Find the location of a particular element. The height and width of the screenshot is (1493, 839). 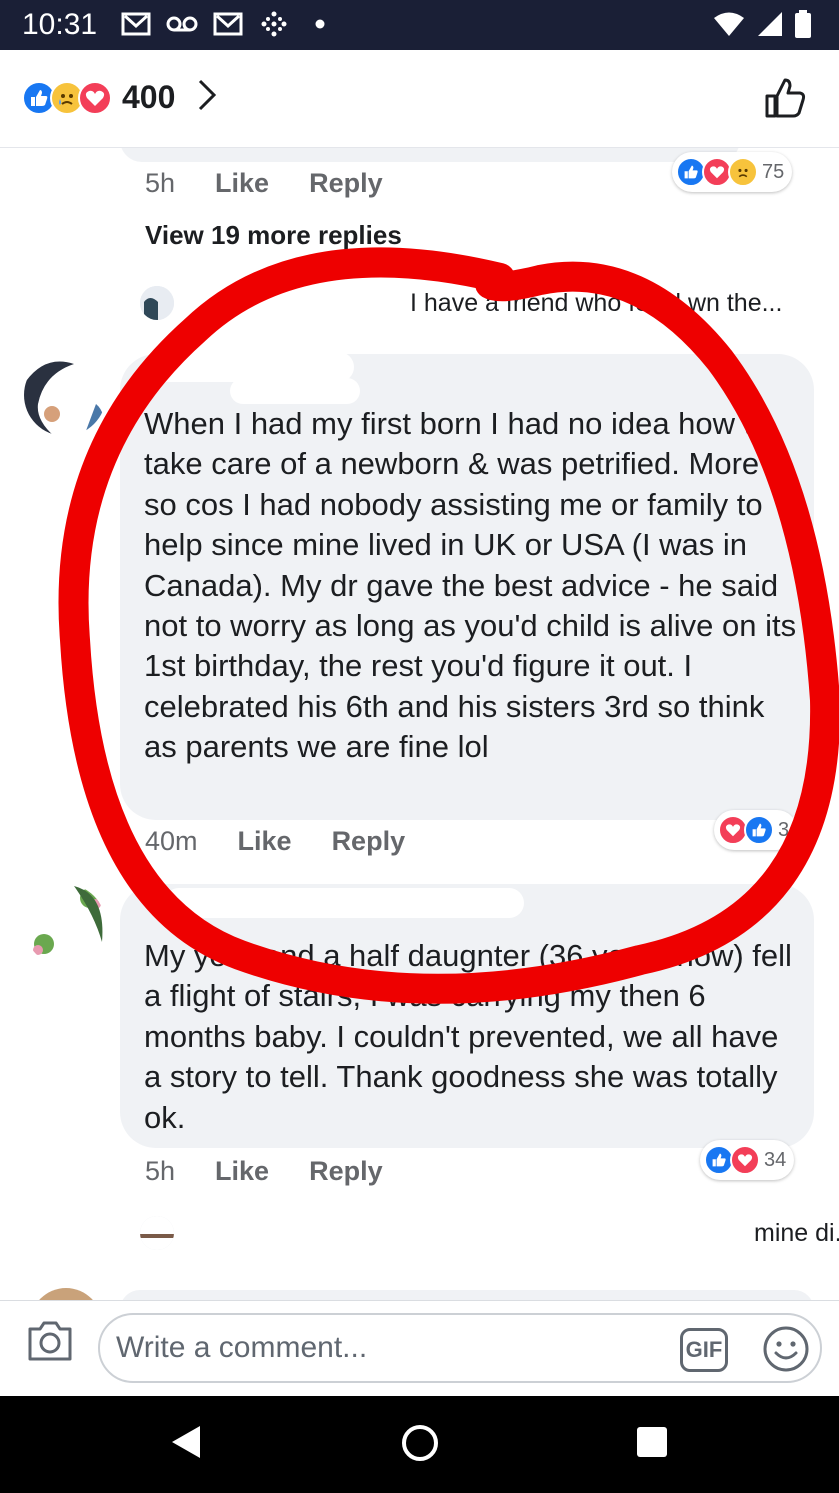

reactions-header: 400 is located at coordinates (419, 99).